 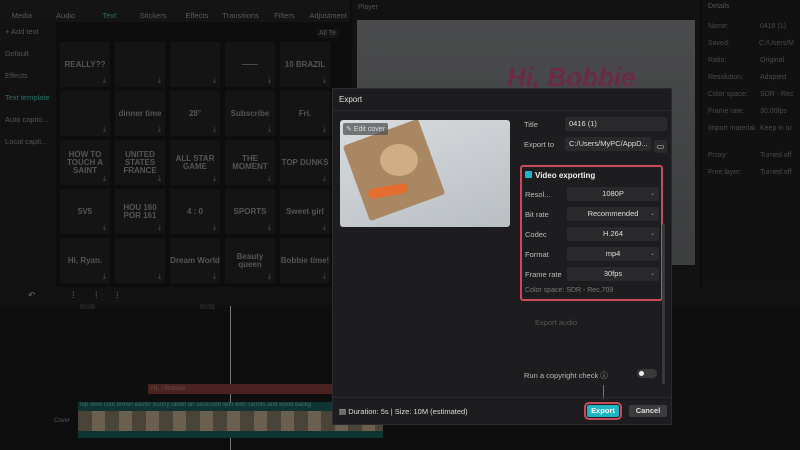 I want to click on tab-transitions: Transitions, so click(x=241, y=11).